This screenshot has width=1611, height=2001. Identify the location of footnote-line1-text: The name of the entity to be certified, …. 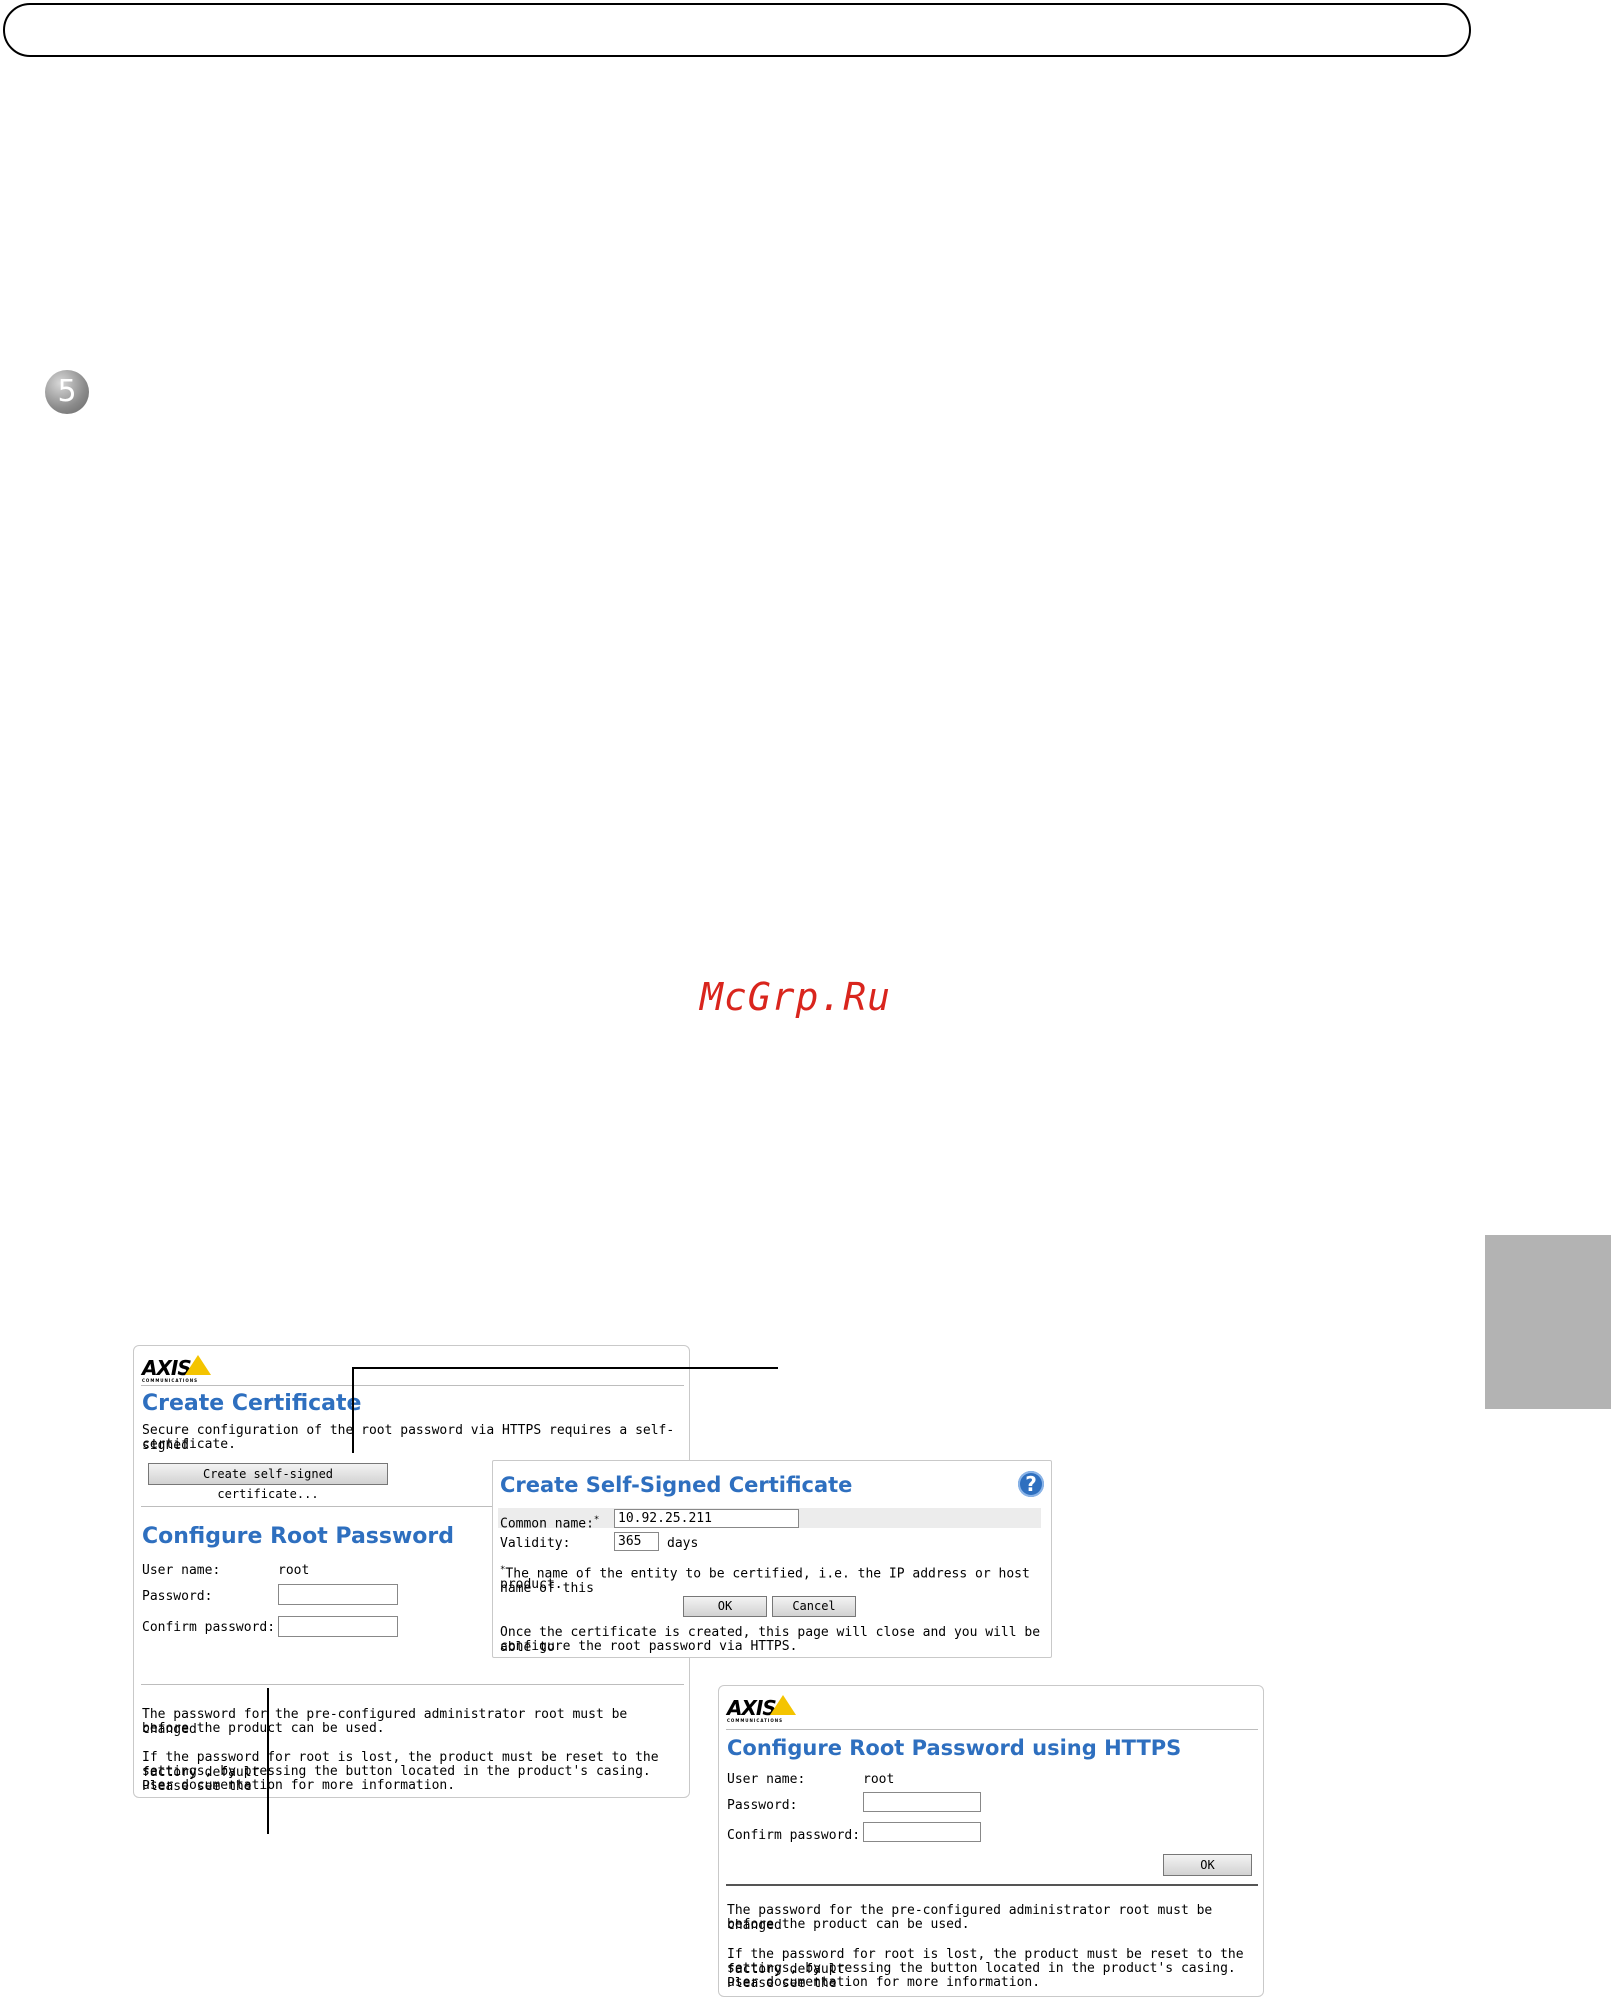
(765, 1581).